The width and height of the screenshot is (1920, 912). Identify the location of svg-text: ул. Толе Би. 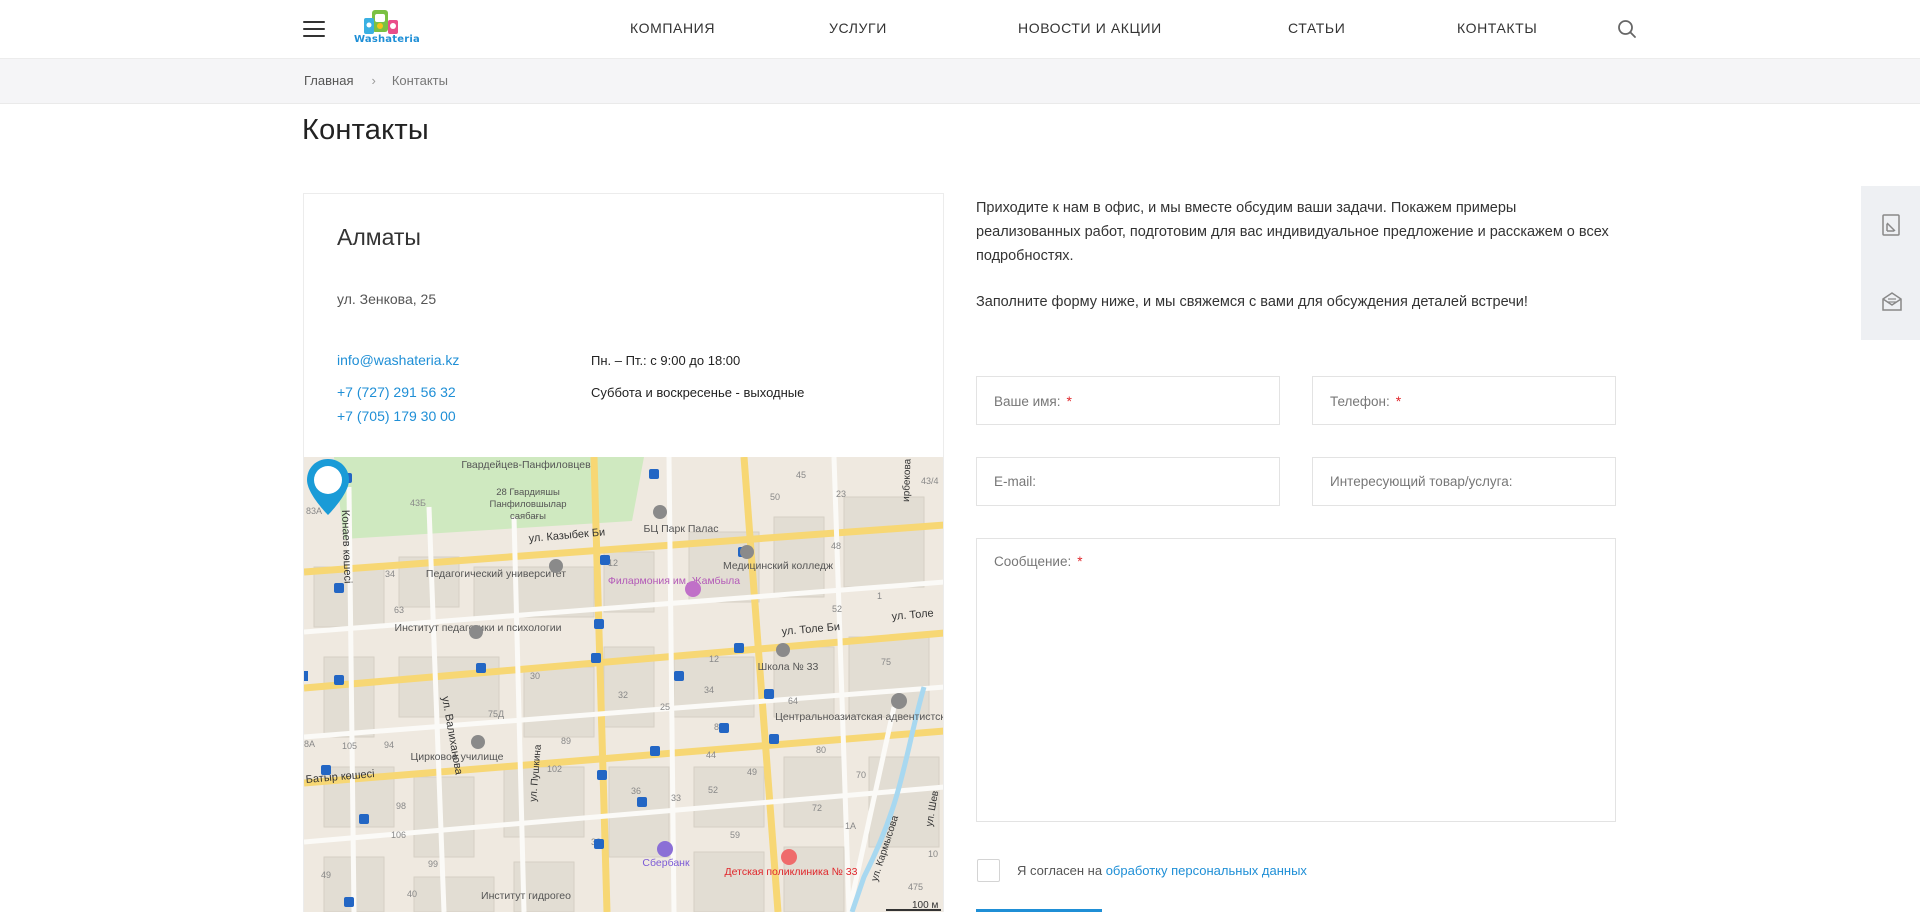
(810, 629).